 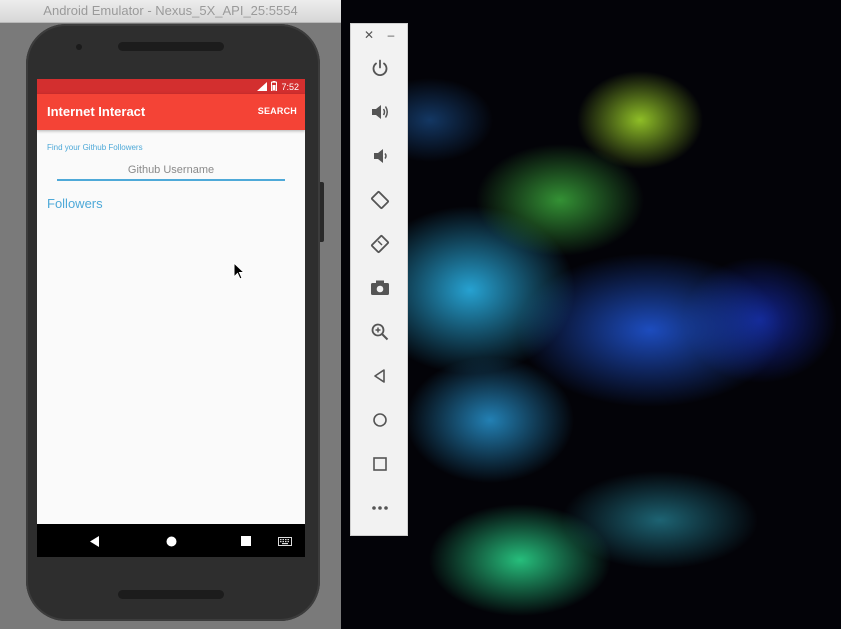 I want to click on battery-icon, so click(x=274, y=87).